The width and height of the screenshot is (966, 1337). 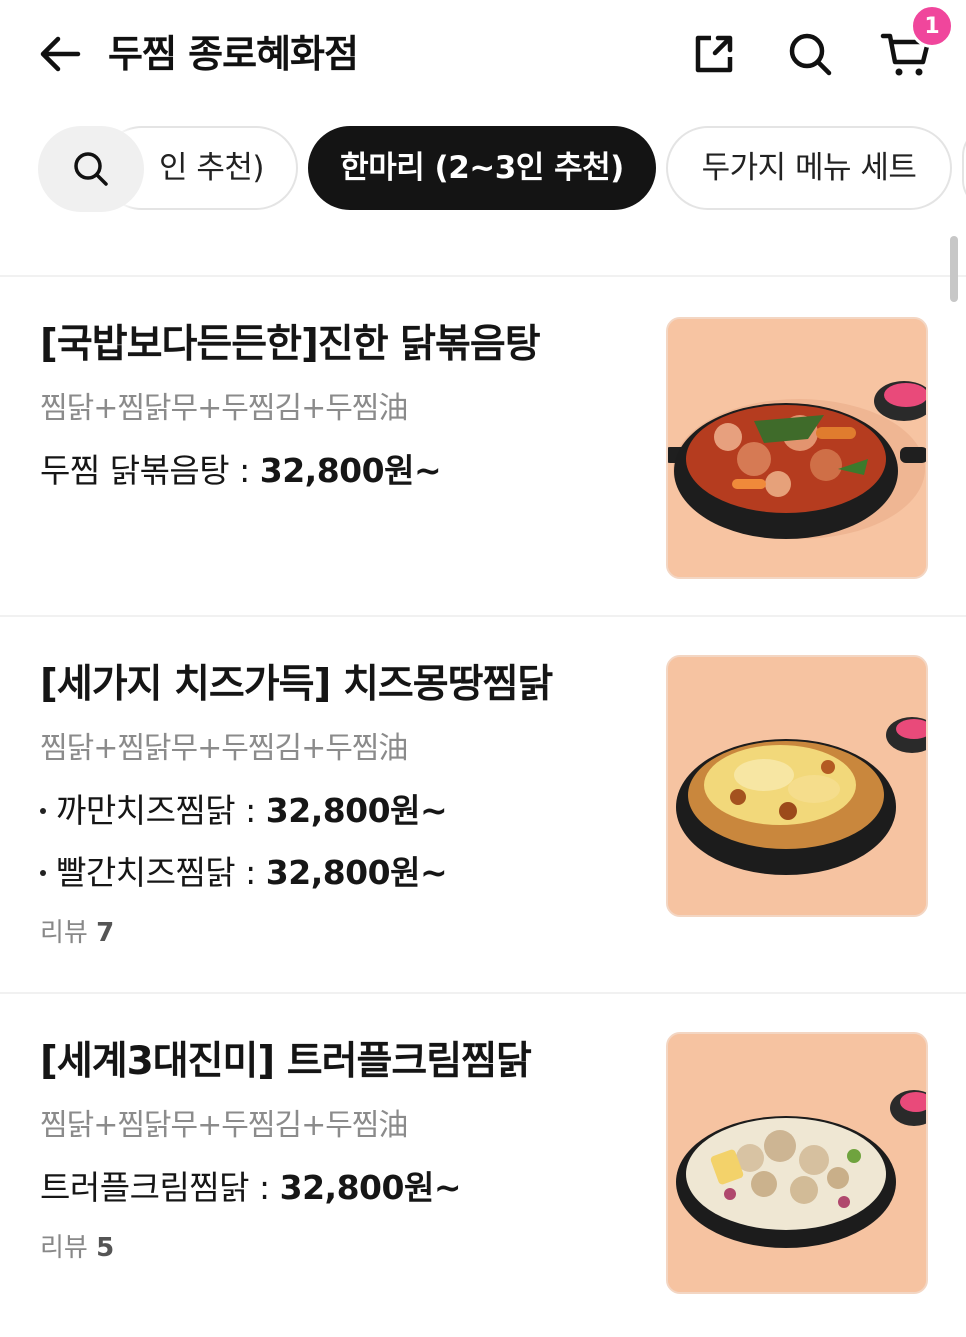 I want to click on cart-count-badge: 1, so click(x=932, y=26).